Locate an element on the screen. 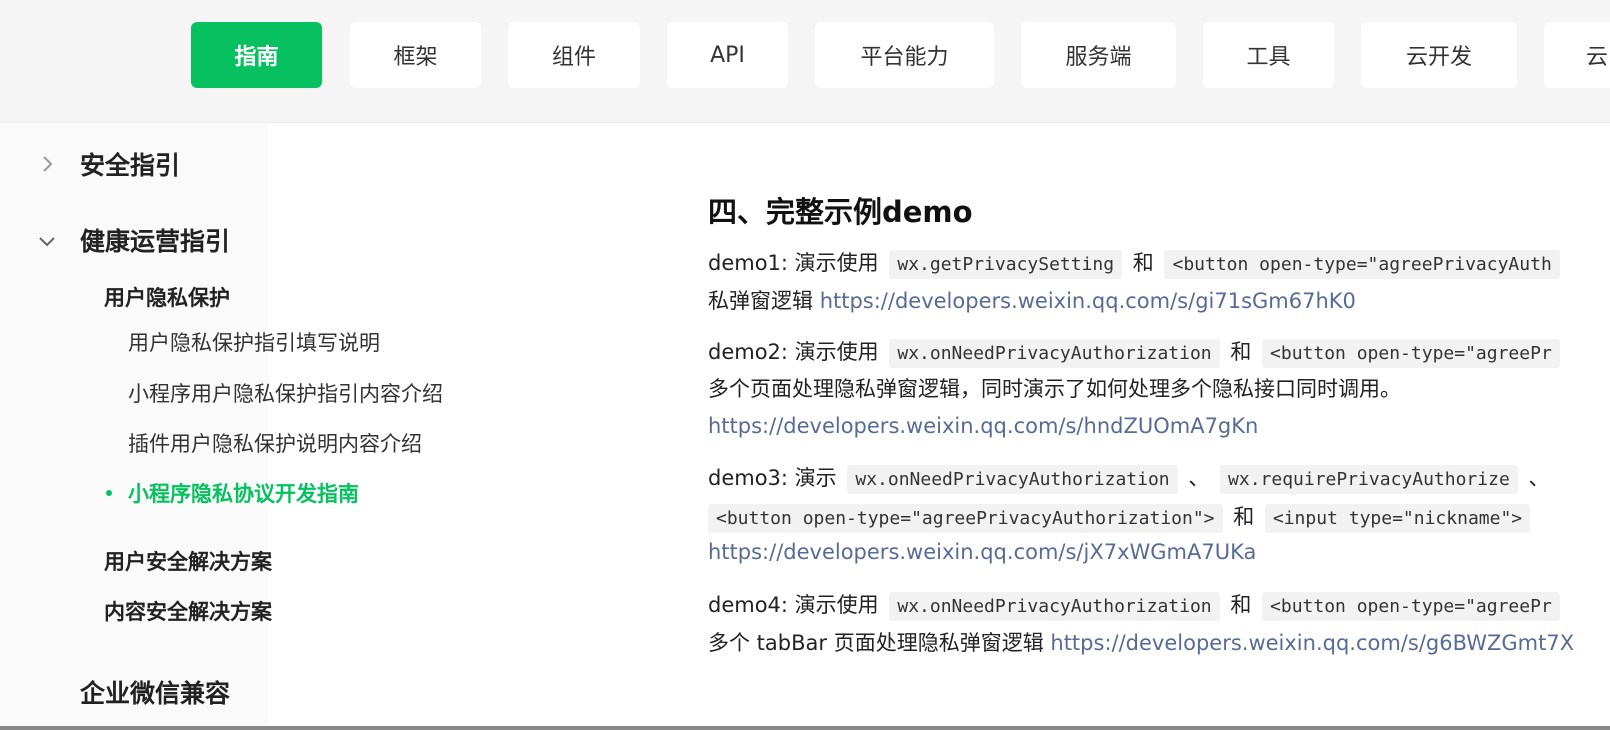  sidebar-sub-user-security: 用户安全解决方案 is located at coordinates (188, 561).